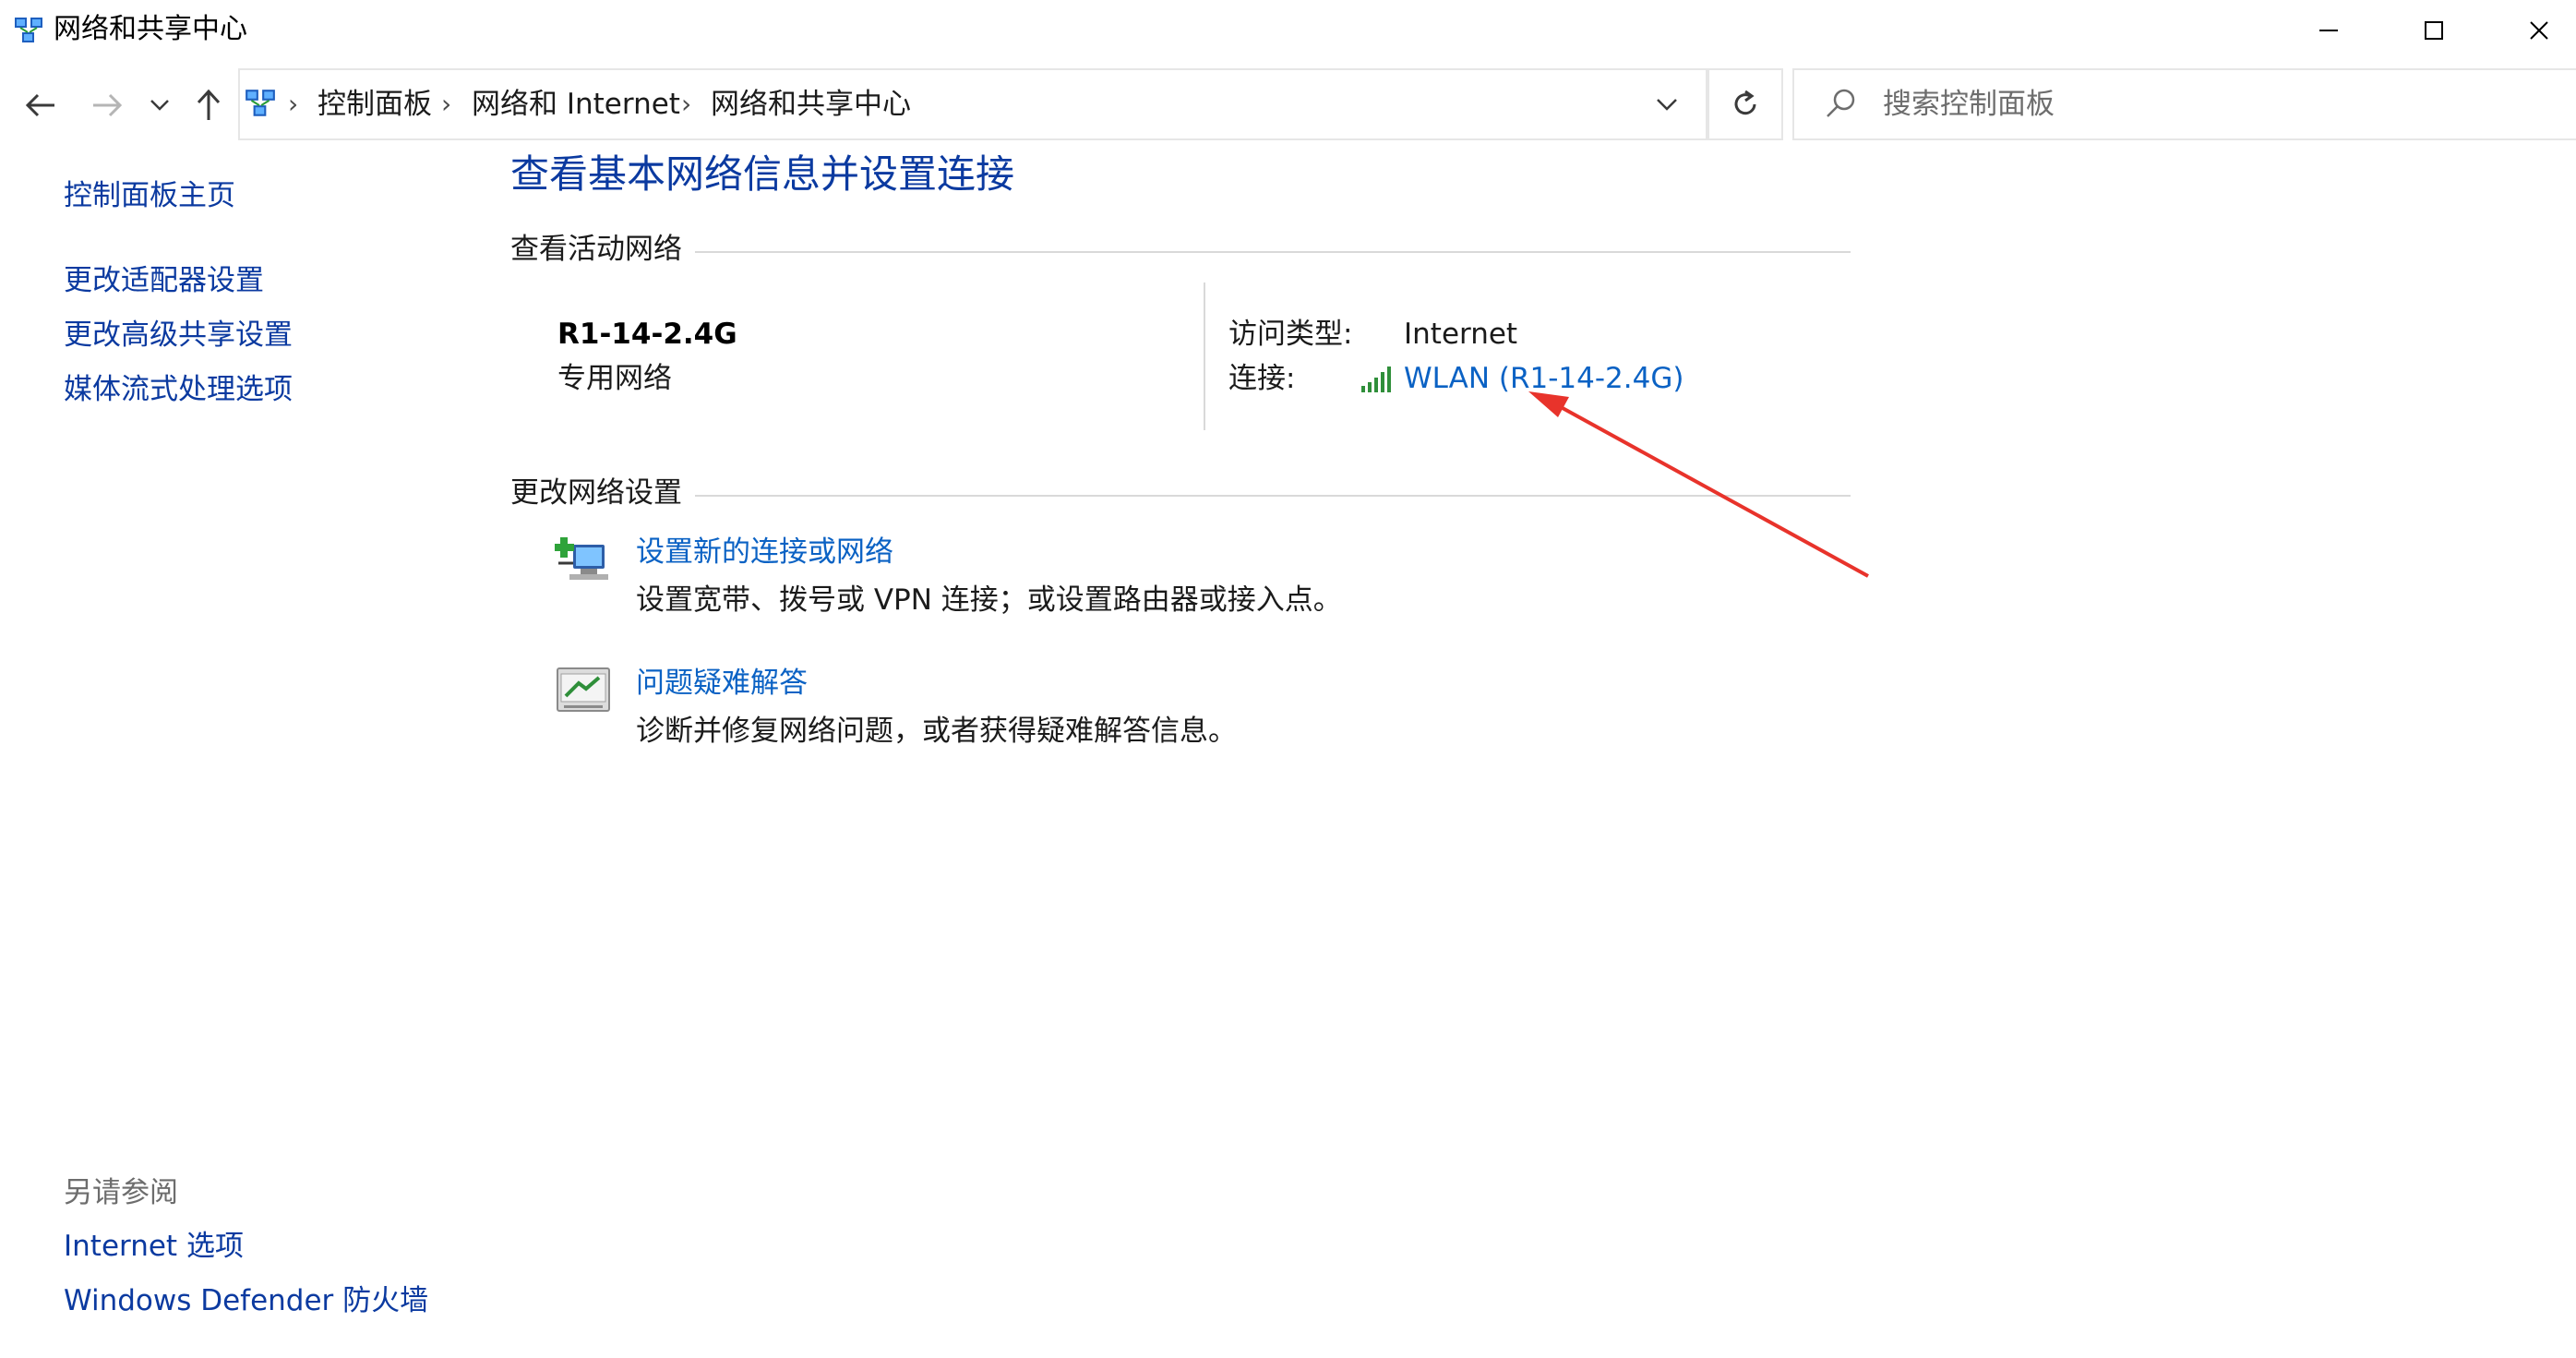  What do you see at coordinates (1262, 378) in the screenshot?
I see `connection-label: 连接:` at bounding box center [1262, 378].